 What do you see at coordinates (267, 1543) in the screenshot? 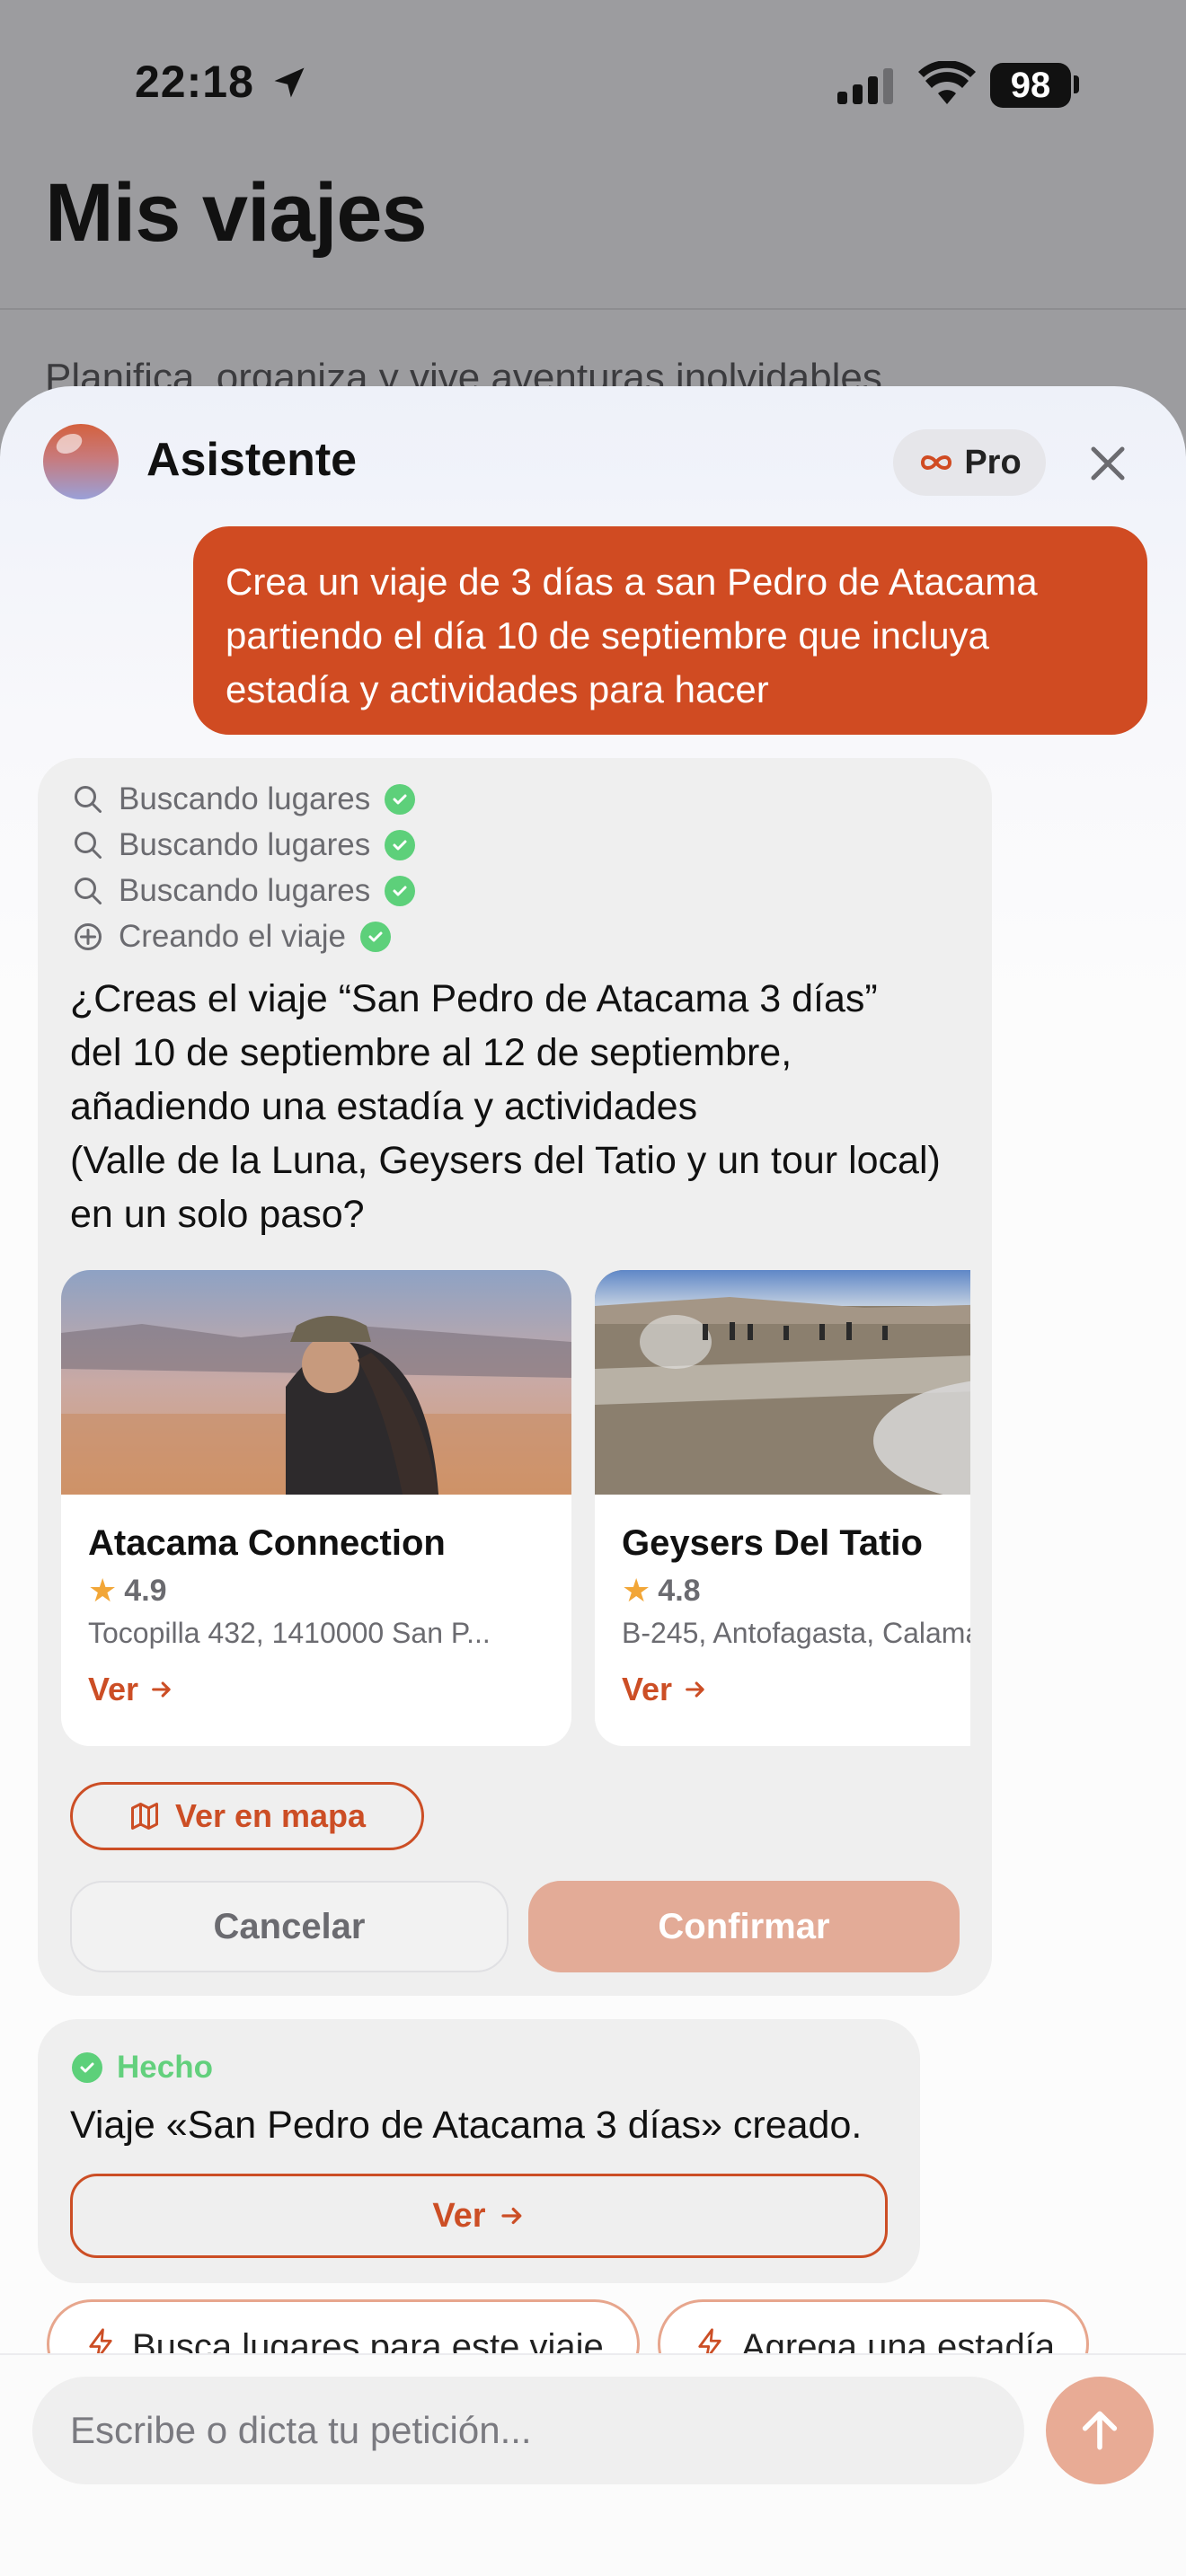
I see `place-name: Atacama Connection` at bounding box center [267, 1543].